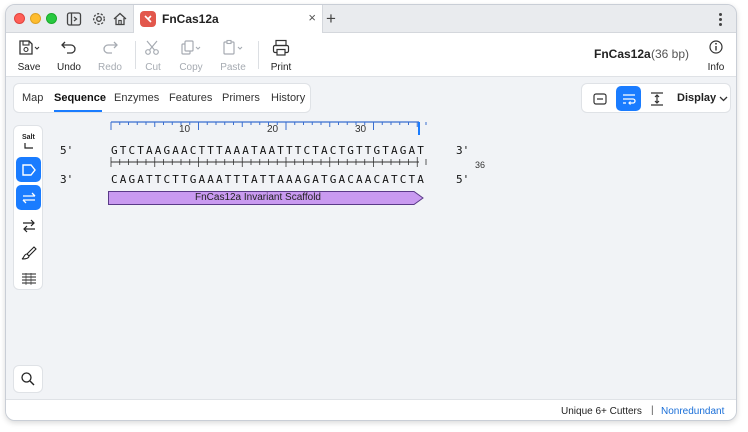 This screenshot has height=432, width=748. I want to click on redo-label: Redo, so click(110, 67).